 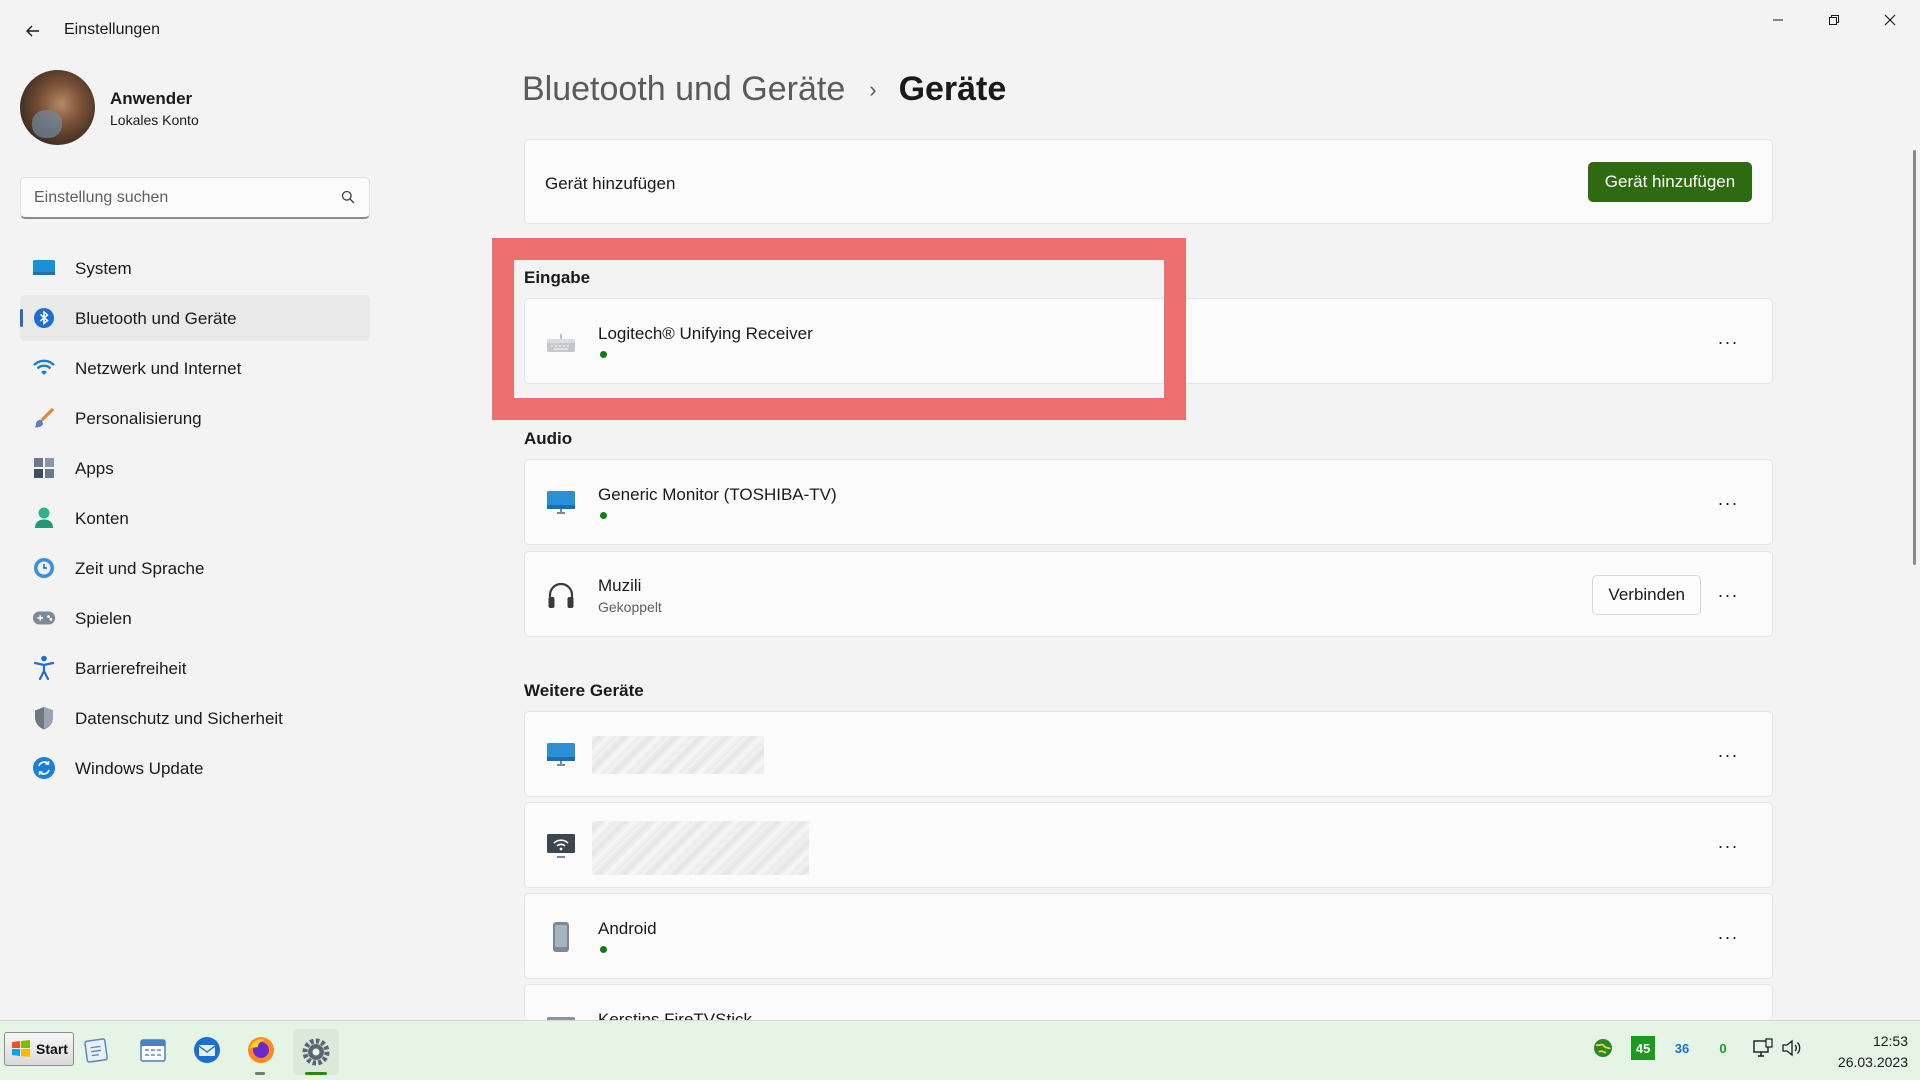 I want to click on shield-icon, so click(x=44, y=718).